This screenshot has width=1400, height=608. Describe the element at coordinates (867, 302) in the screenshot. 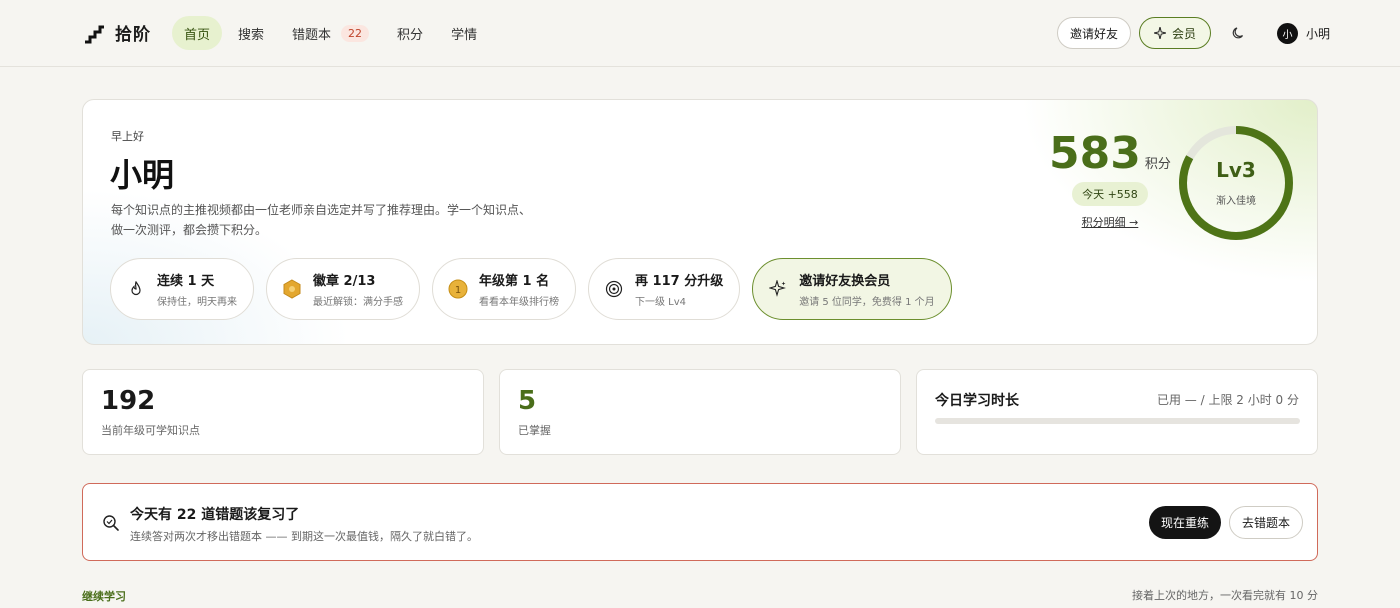

I see `invite-member-sub: 邀请 5 位同学，免费得 1 个月` at that location.